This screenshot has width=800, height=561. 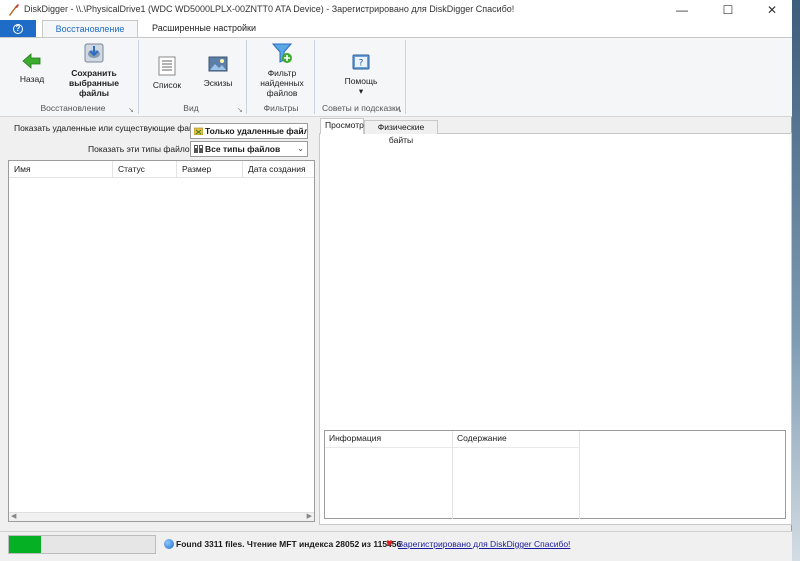 What do you see at coordinates (389, 475) in the screenshot?
I see `info-column: Информация` at bounding box center [389, 475].